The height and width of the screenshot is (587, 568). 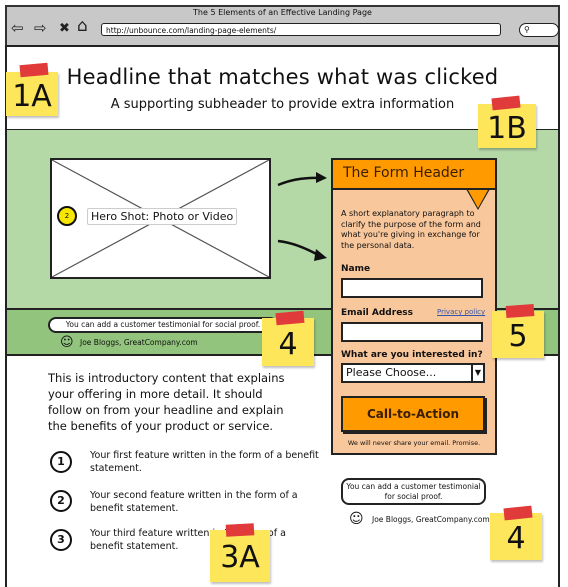 I want to click on stop-icon: ✖, so click(x=64, y=28).